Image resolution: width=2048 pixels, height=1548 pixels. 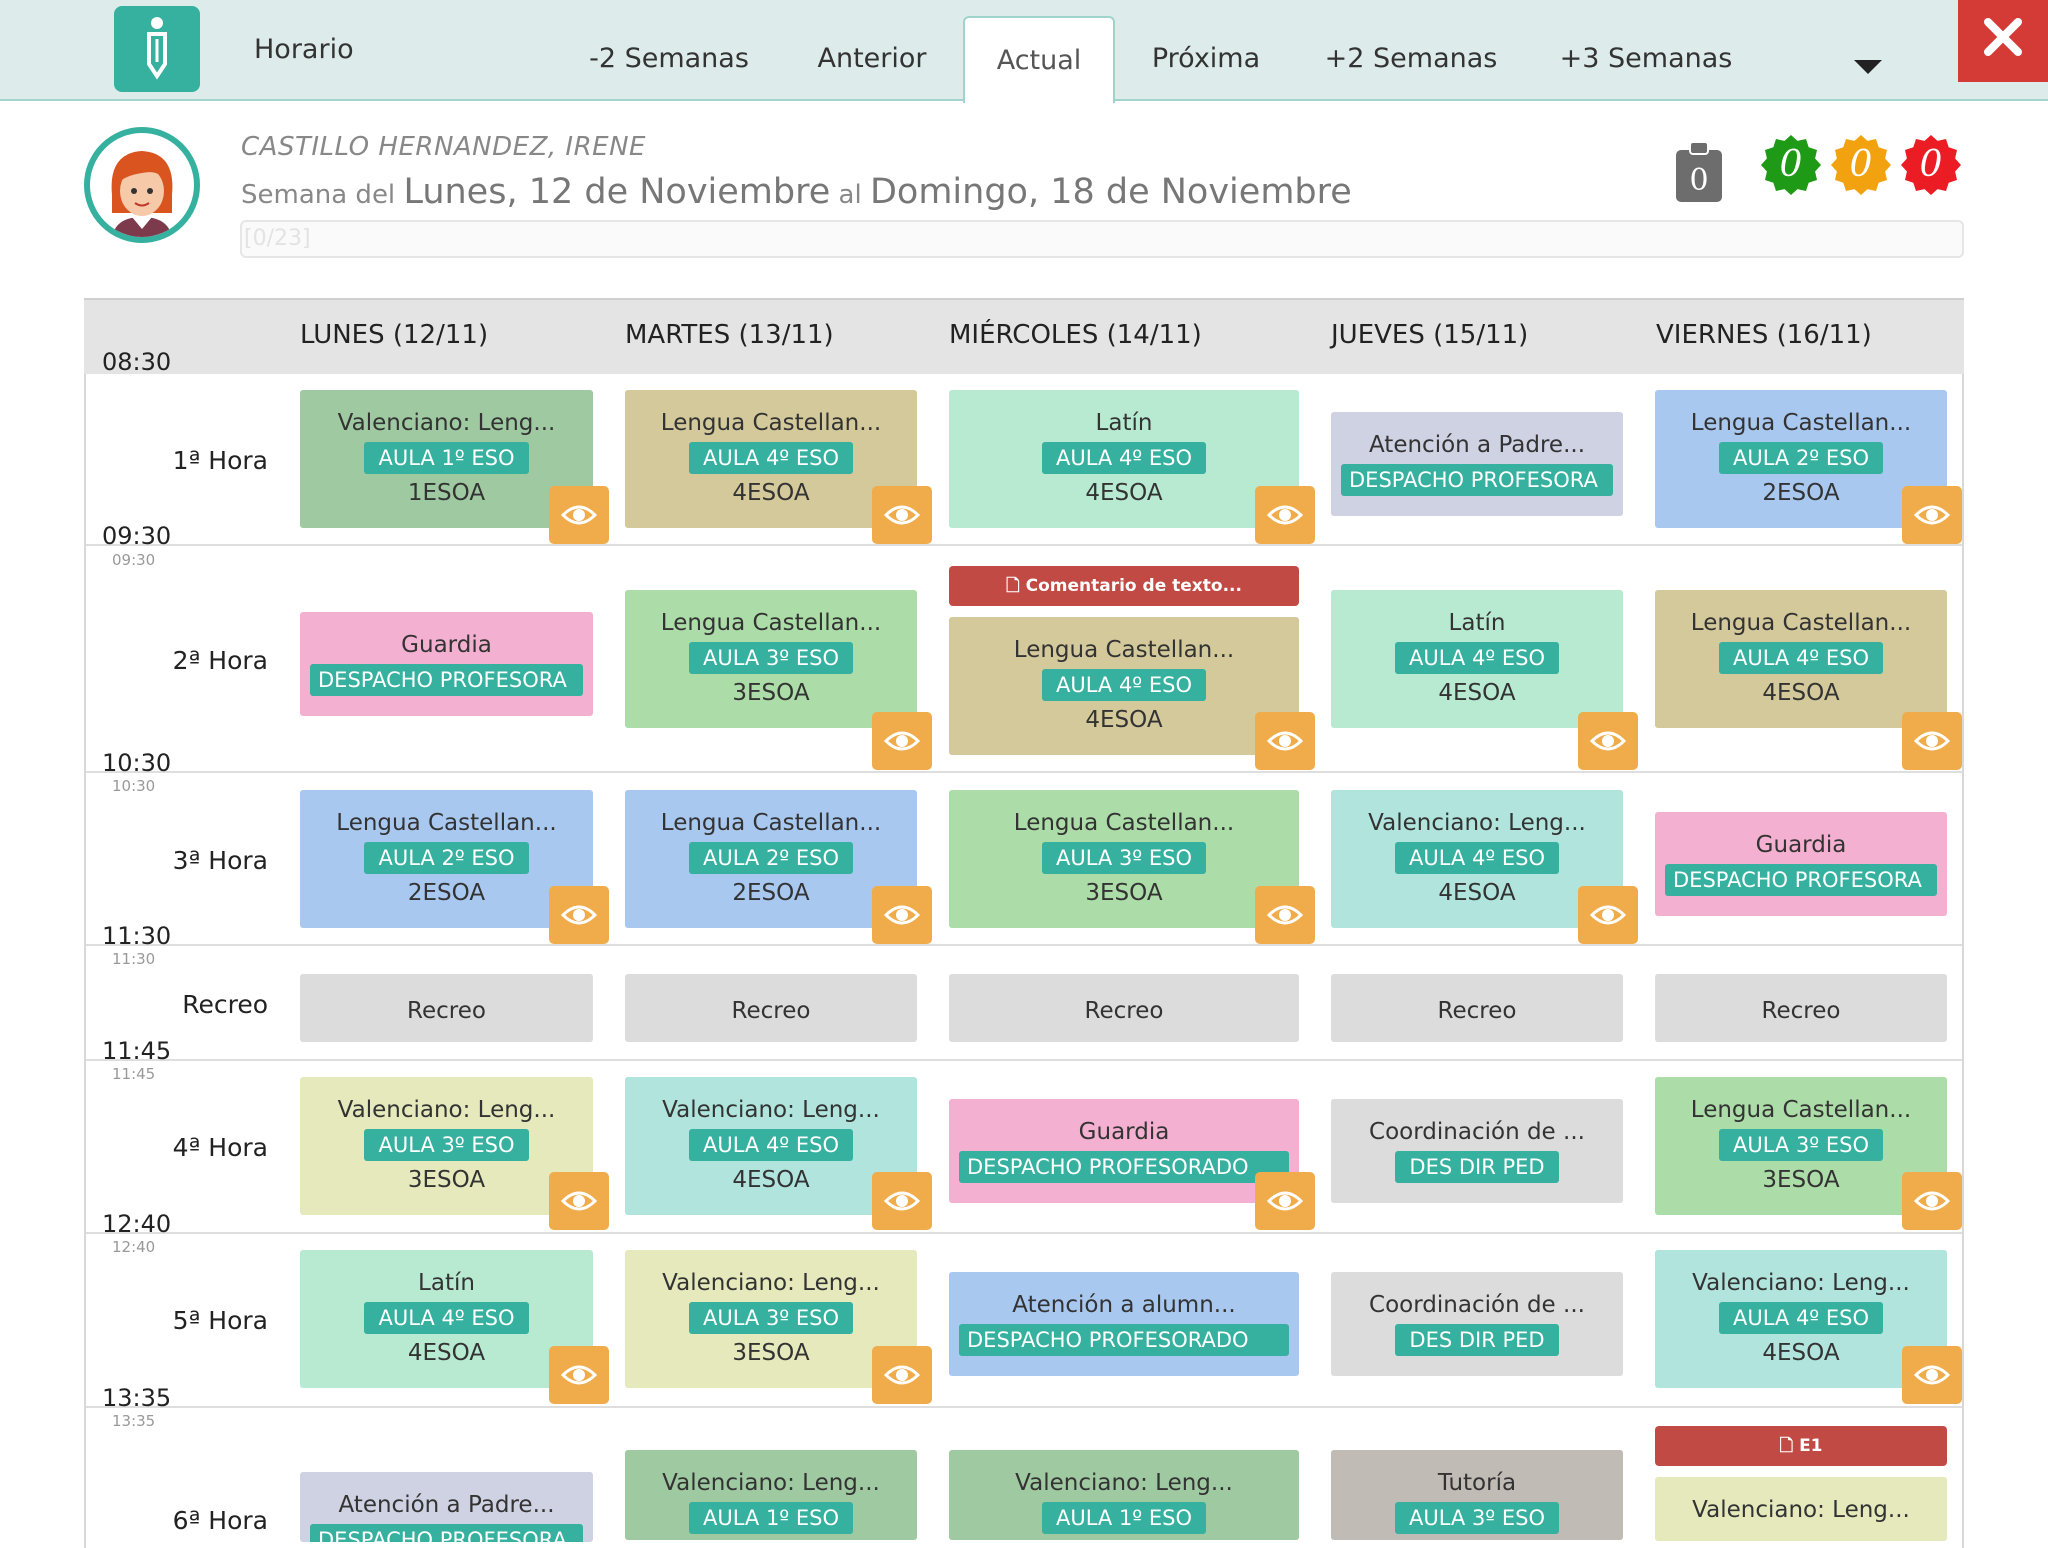 What do you see at coordinates (1110, 192) in the screenshot?
I see `week-to: Domingo, 18 de Noviembre` at bounding box center [1110, 192].